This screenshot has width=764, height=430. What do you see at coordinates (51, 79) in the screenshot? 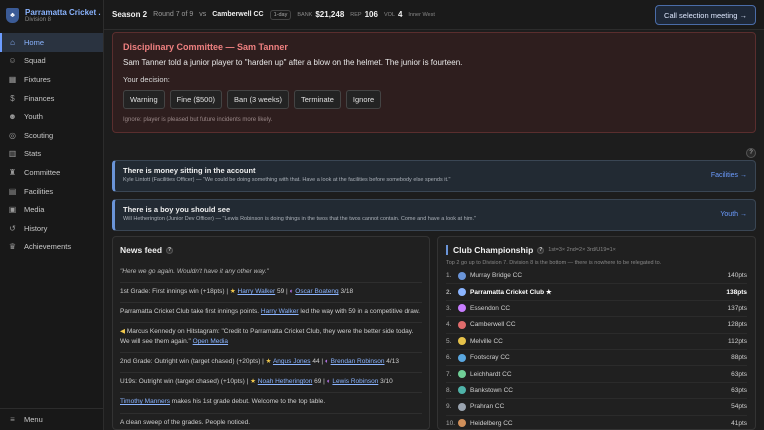
I see `sidebar-item-fixtures: ▦ Fixtures` at bounding box center [51, 79].